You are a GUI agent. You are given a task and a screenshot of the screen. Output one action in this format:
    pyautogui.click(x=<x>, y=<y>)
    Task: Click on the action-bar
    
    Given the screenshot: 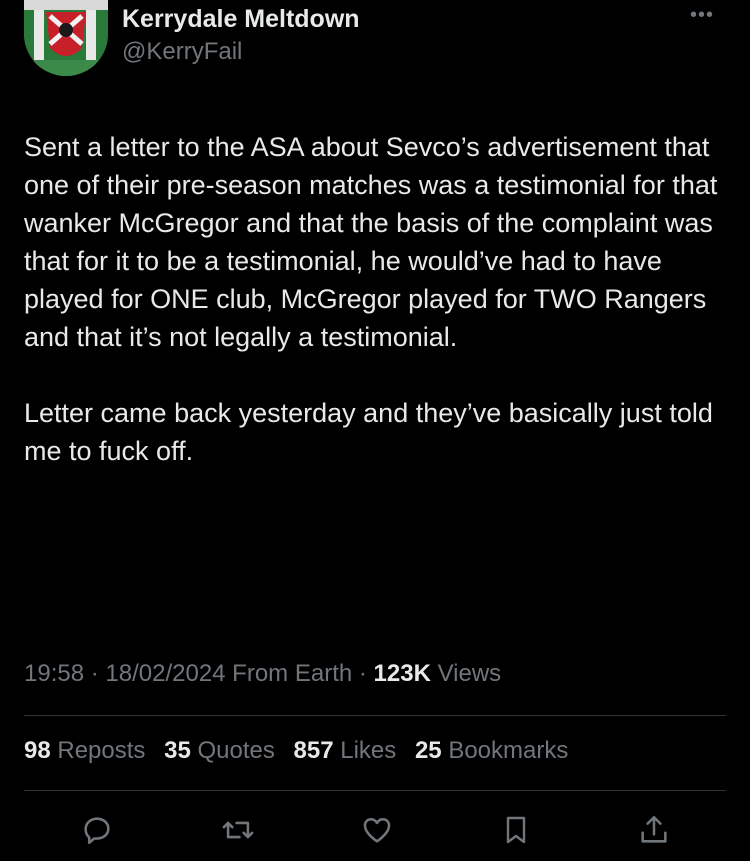 What is the action you would take?
    pyautogui.click(x=375, y=833)
    